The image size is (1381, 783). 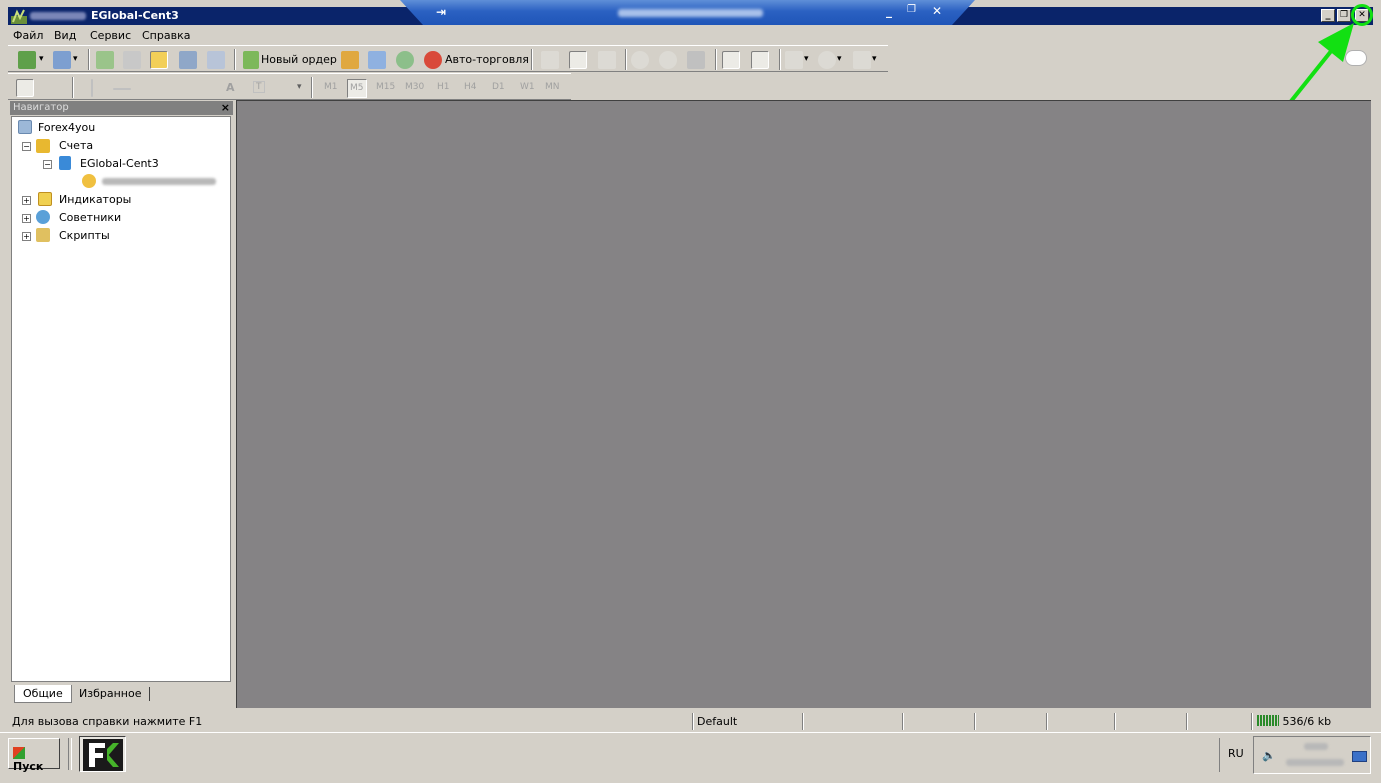 I want to click on tree-item-indicators: Индикаторы, so click(x=95, y=199).